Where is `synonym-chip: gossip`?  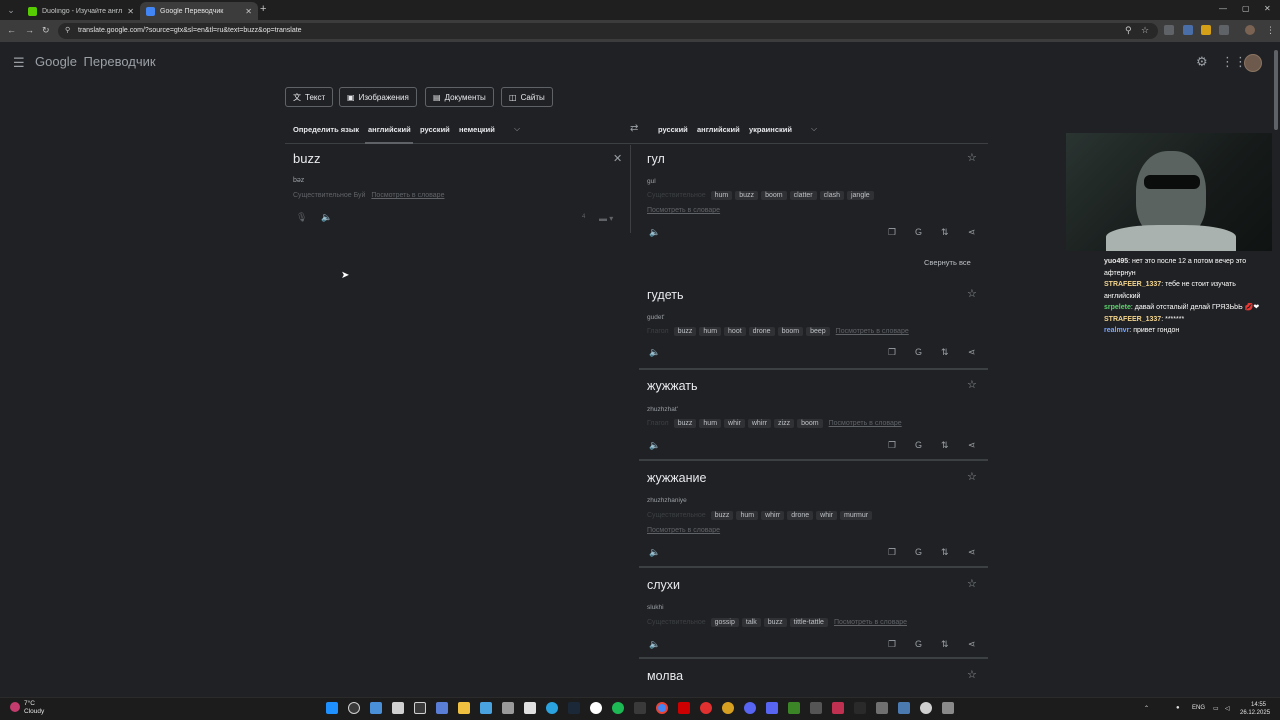
synonym-chip: gossip is located at coordinates (724, 622).